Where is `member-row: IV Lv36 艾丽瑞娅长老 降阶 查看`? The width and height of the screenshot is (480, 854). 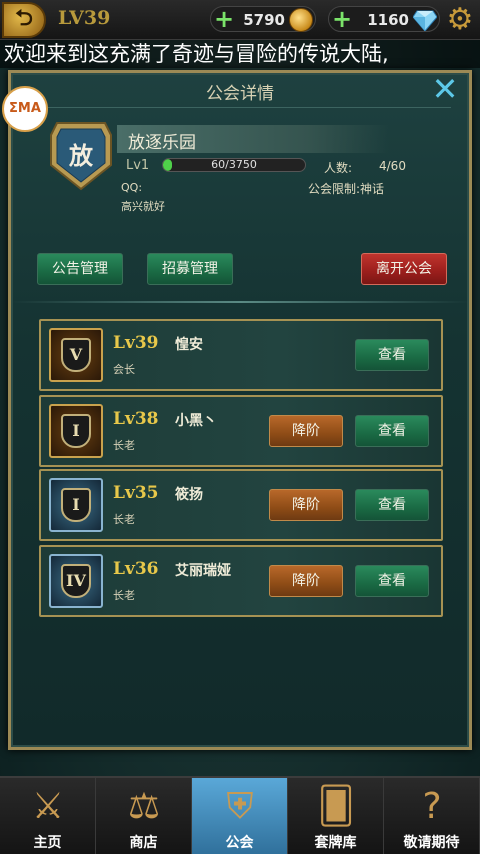 member-row: IV Lv36 艾丽瑞娅长老 降阶 查看 is located at coordinates (241, 581).